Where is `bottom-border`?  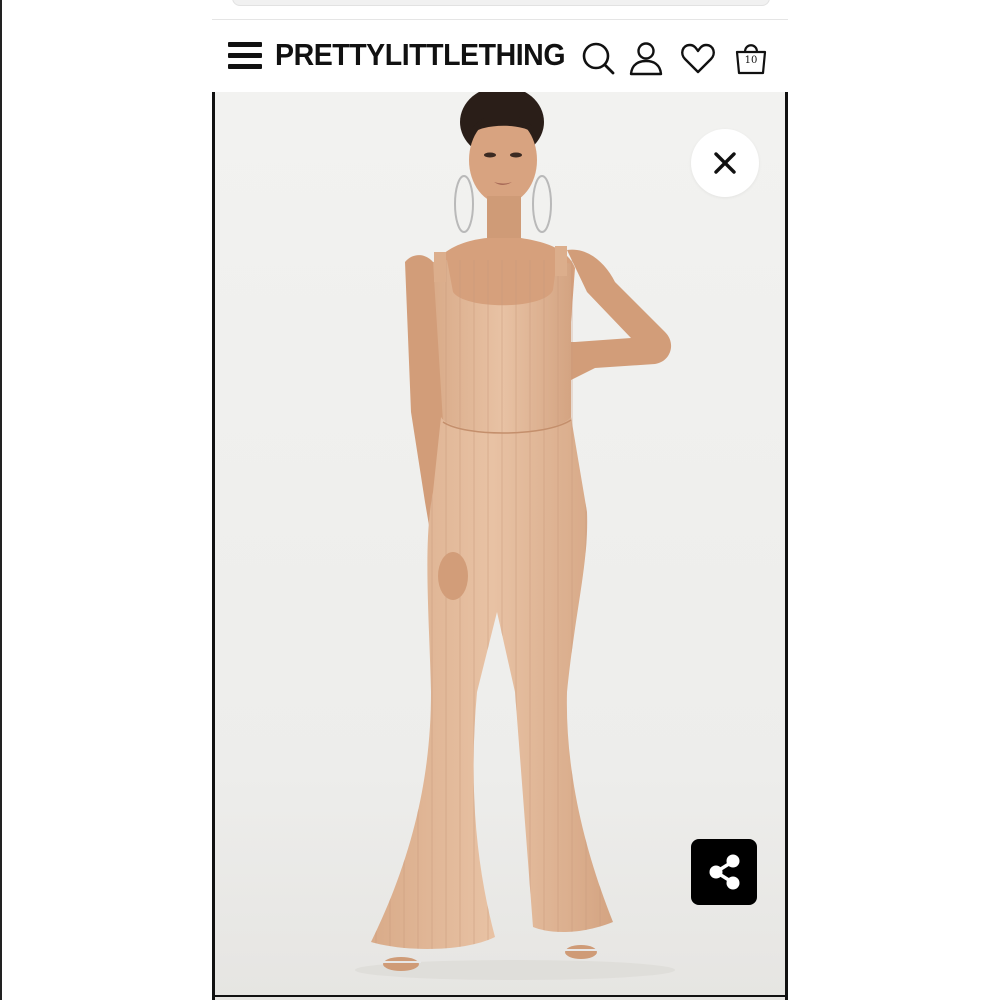 bottom-border is located at coordinates (500, 996).